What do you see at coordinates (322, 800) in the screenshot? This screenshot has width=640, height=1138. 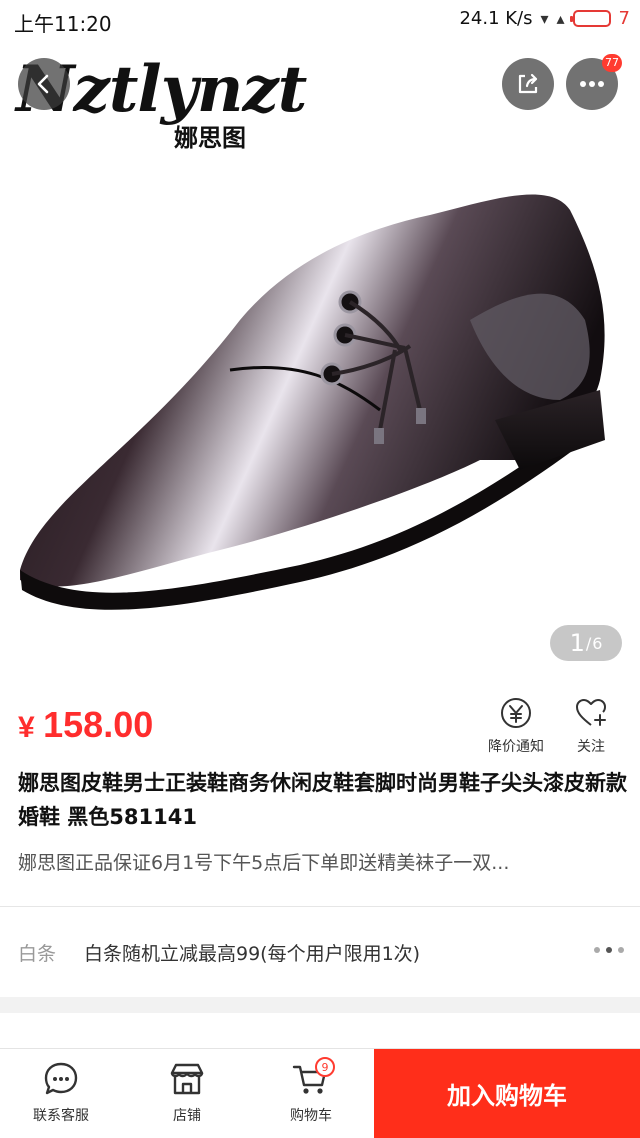 I see `product-title: 娜思图皮鞋男士正装鞋商务休闲皮鞋套脚时尚男鞋子尖头漆皮新款婚鞋 黑色581141` at bounding box center [322, 800].